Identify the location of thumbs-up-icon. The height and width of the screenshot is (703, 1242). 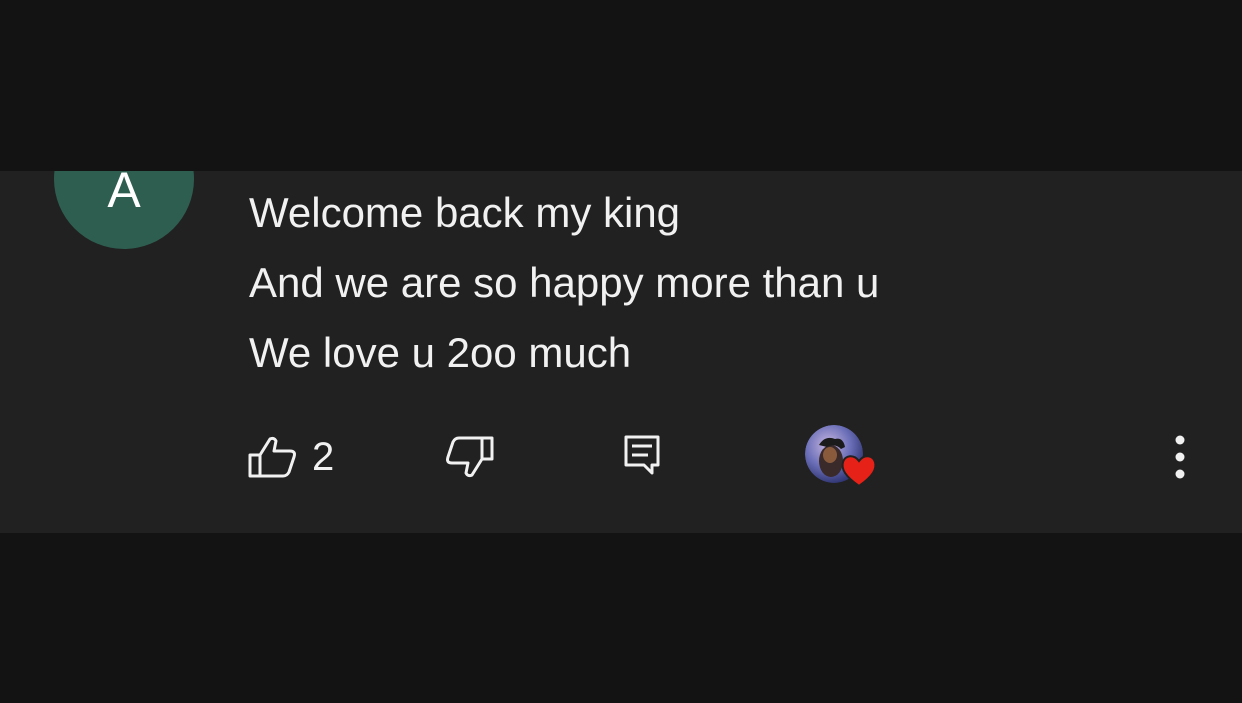
(272, 457).